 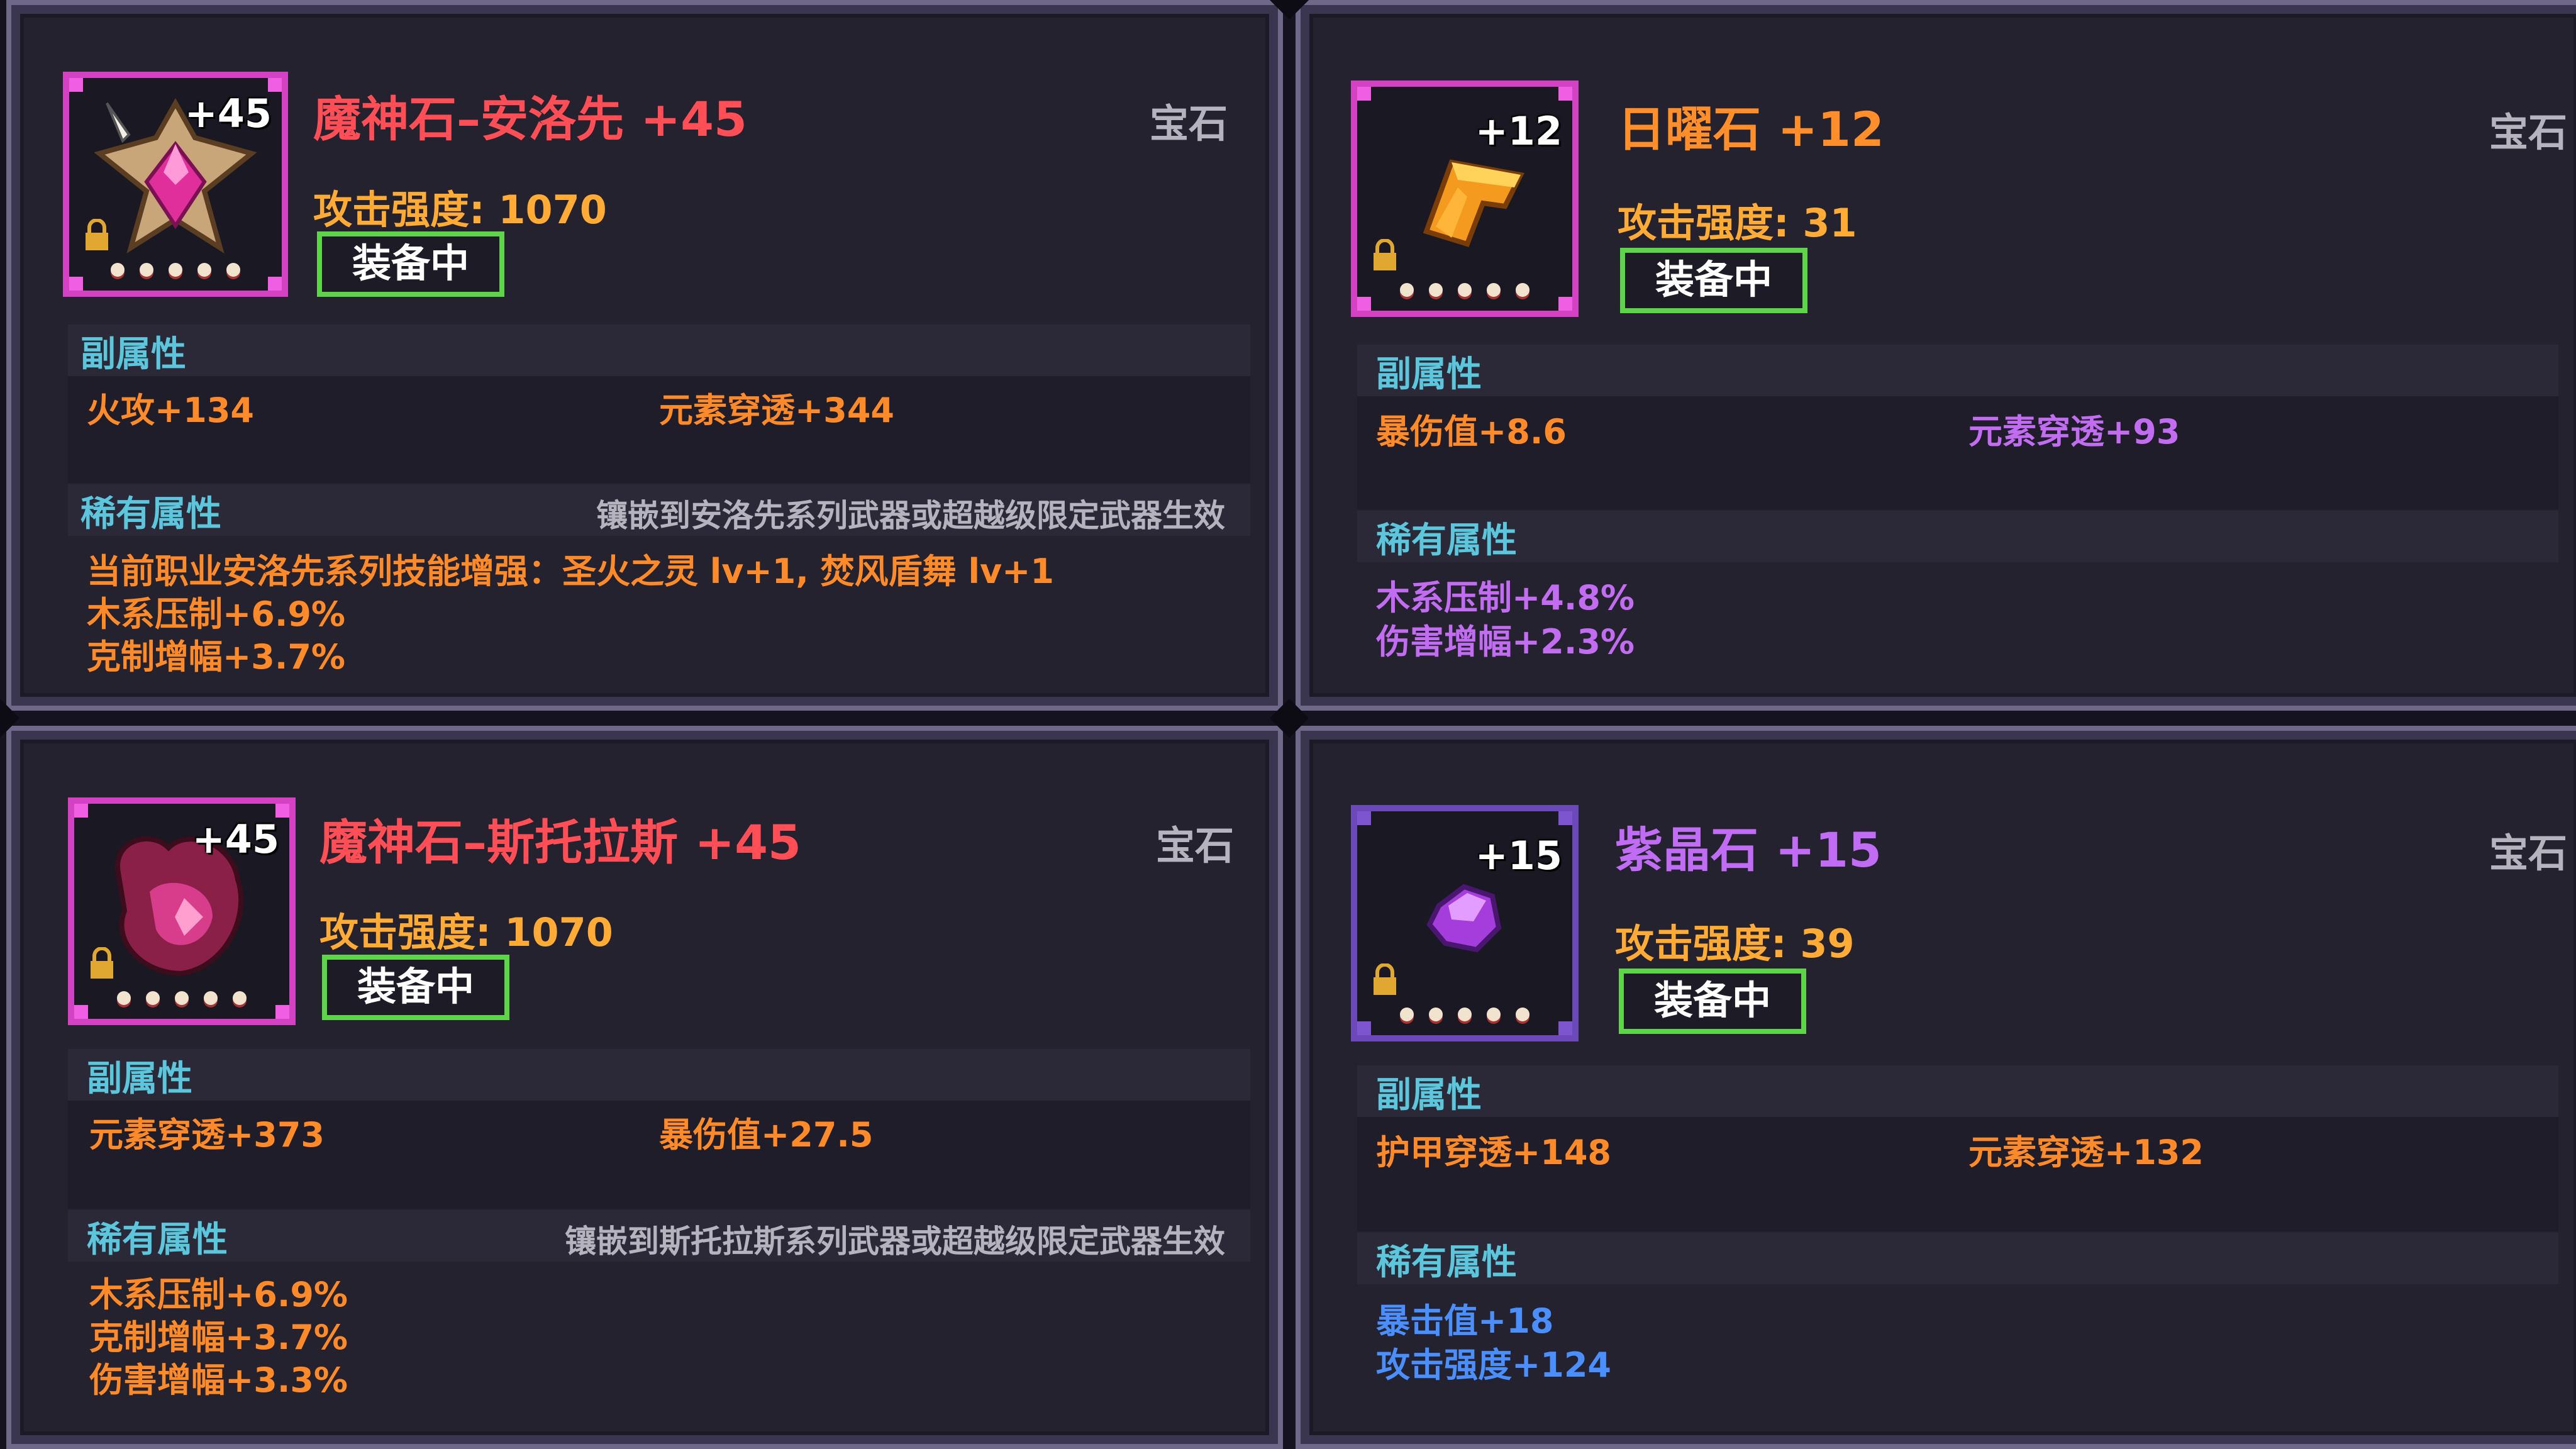 I want to click on sub-stat-1: 火攻+134, so click(x=170, y=410).